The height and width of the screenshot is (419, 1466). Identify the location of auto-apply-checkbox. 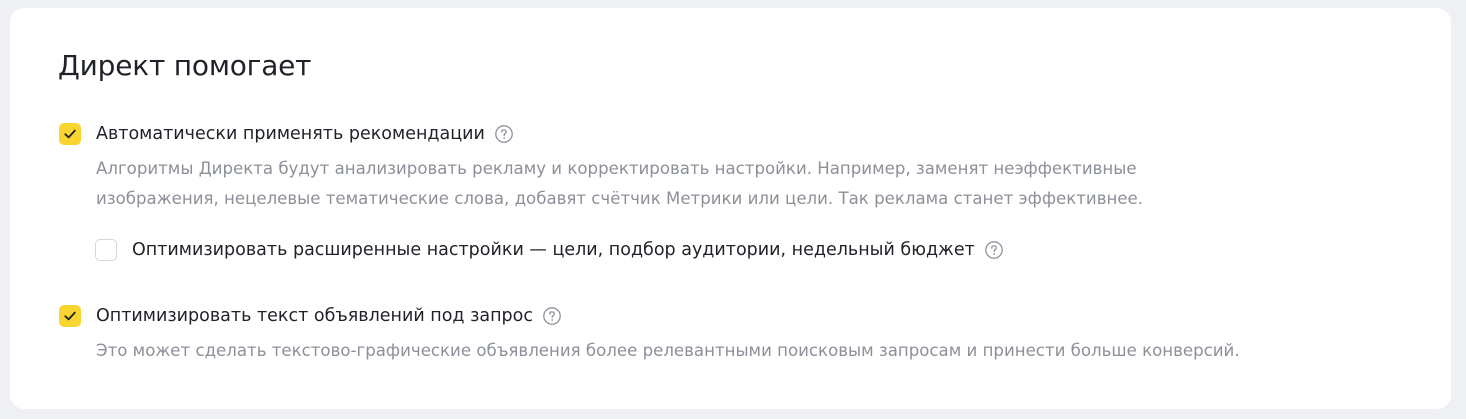
(70, 134).